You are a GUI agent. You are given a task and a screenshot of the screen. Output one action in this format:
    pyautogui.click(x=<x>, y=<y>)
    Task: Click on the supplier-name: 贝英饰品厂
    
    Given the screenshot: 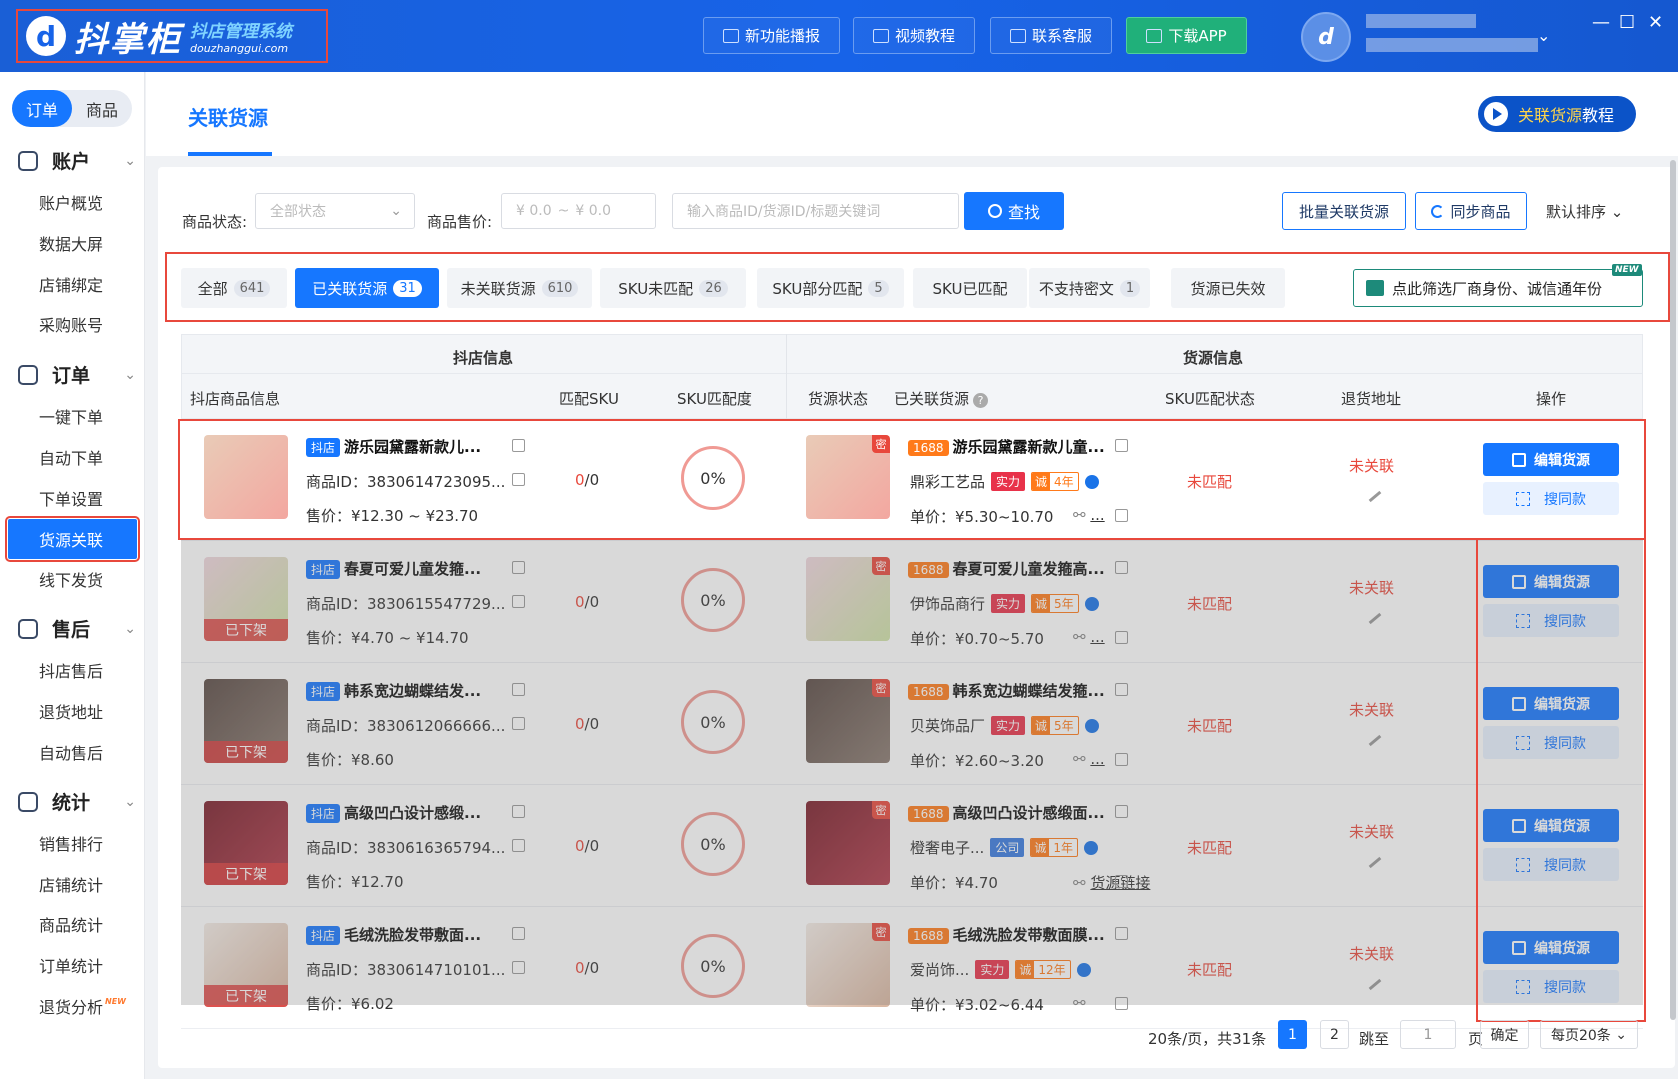 What is the action you would take?
    pyautogui.click(x=947, y=725)
    